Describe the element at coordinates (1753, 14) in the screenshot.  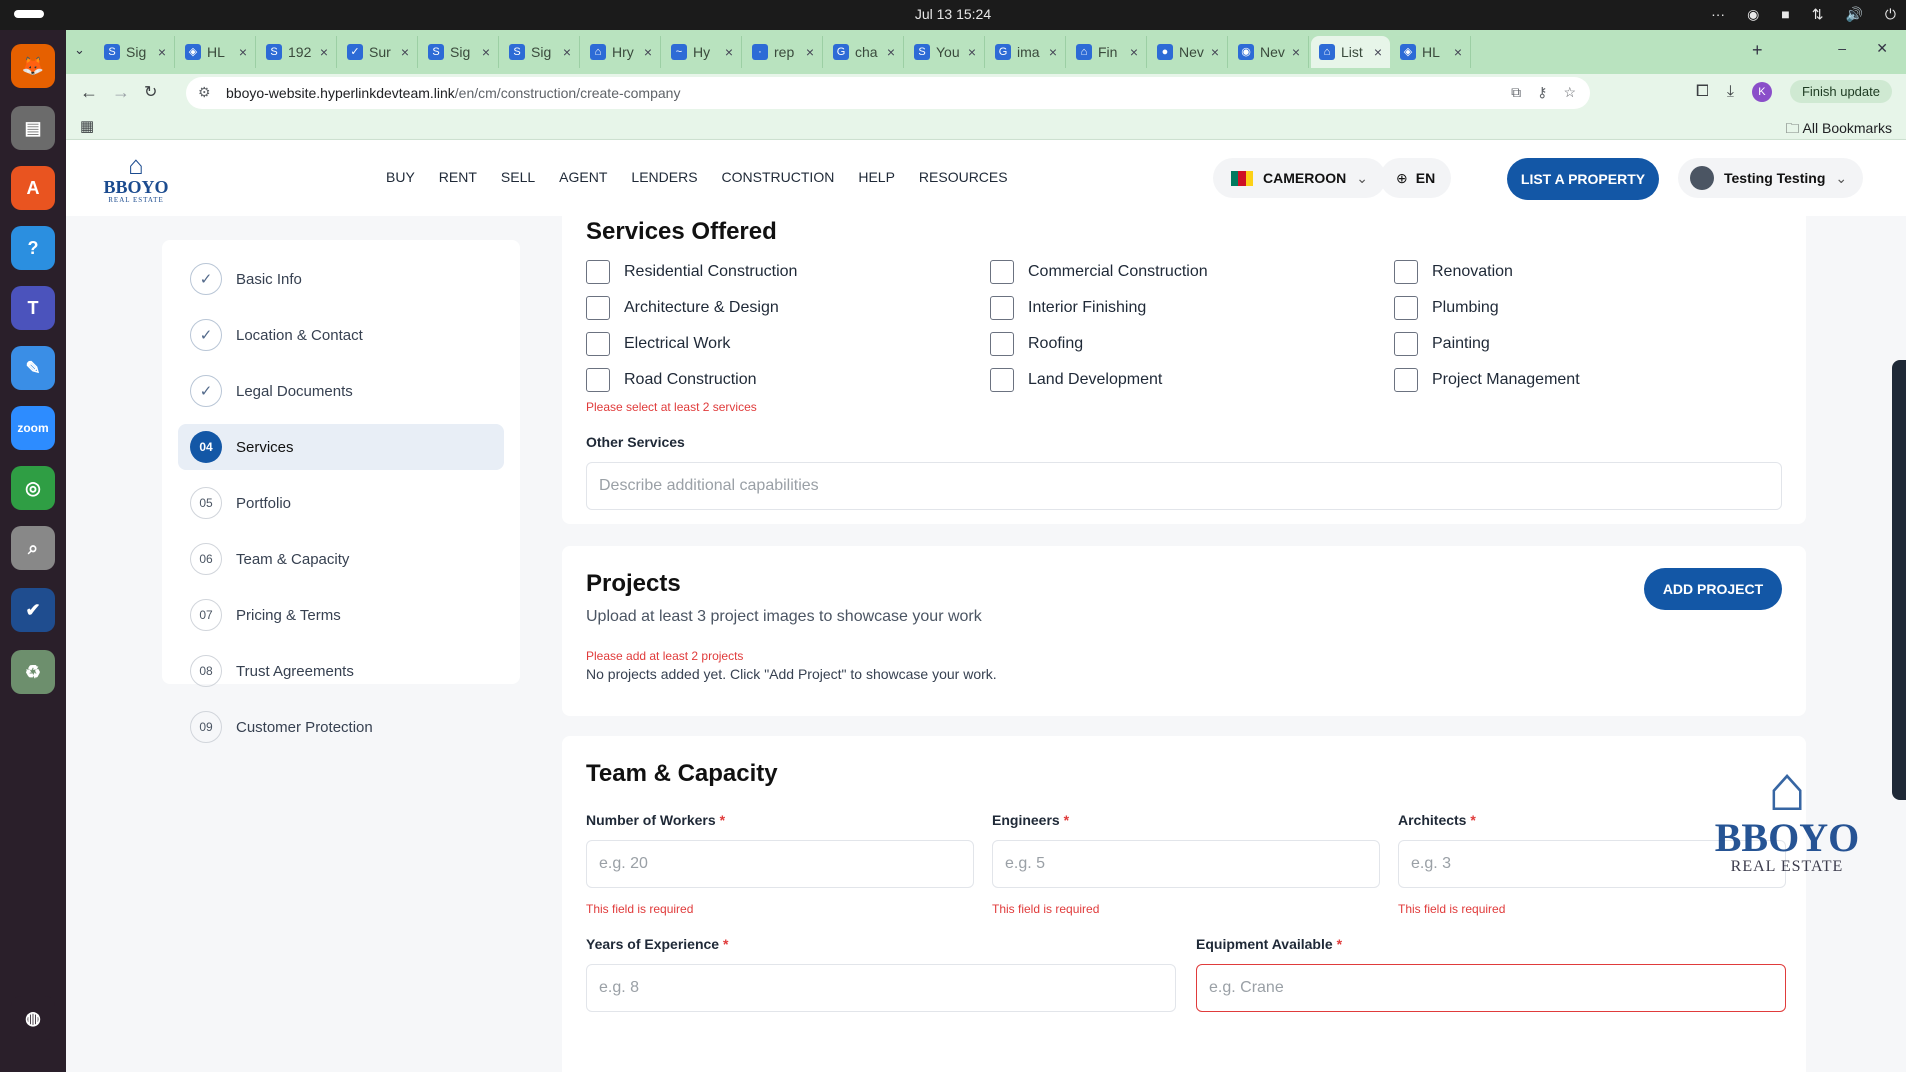
I see `tray-icon: ◉` at that location.